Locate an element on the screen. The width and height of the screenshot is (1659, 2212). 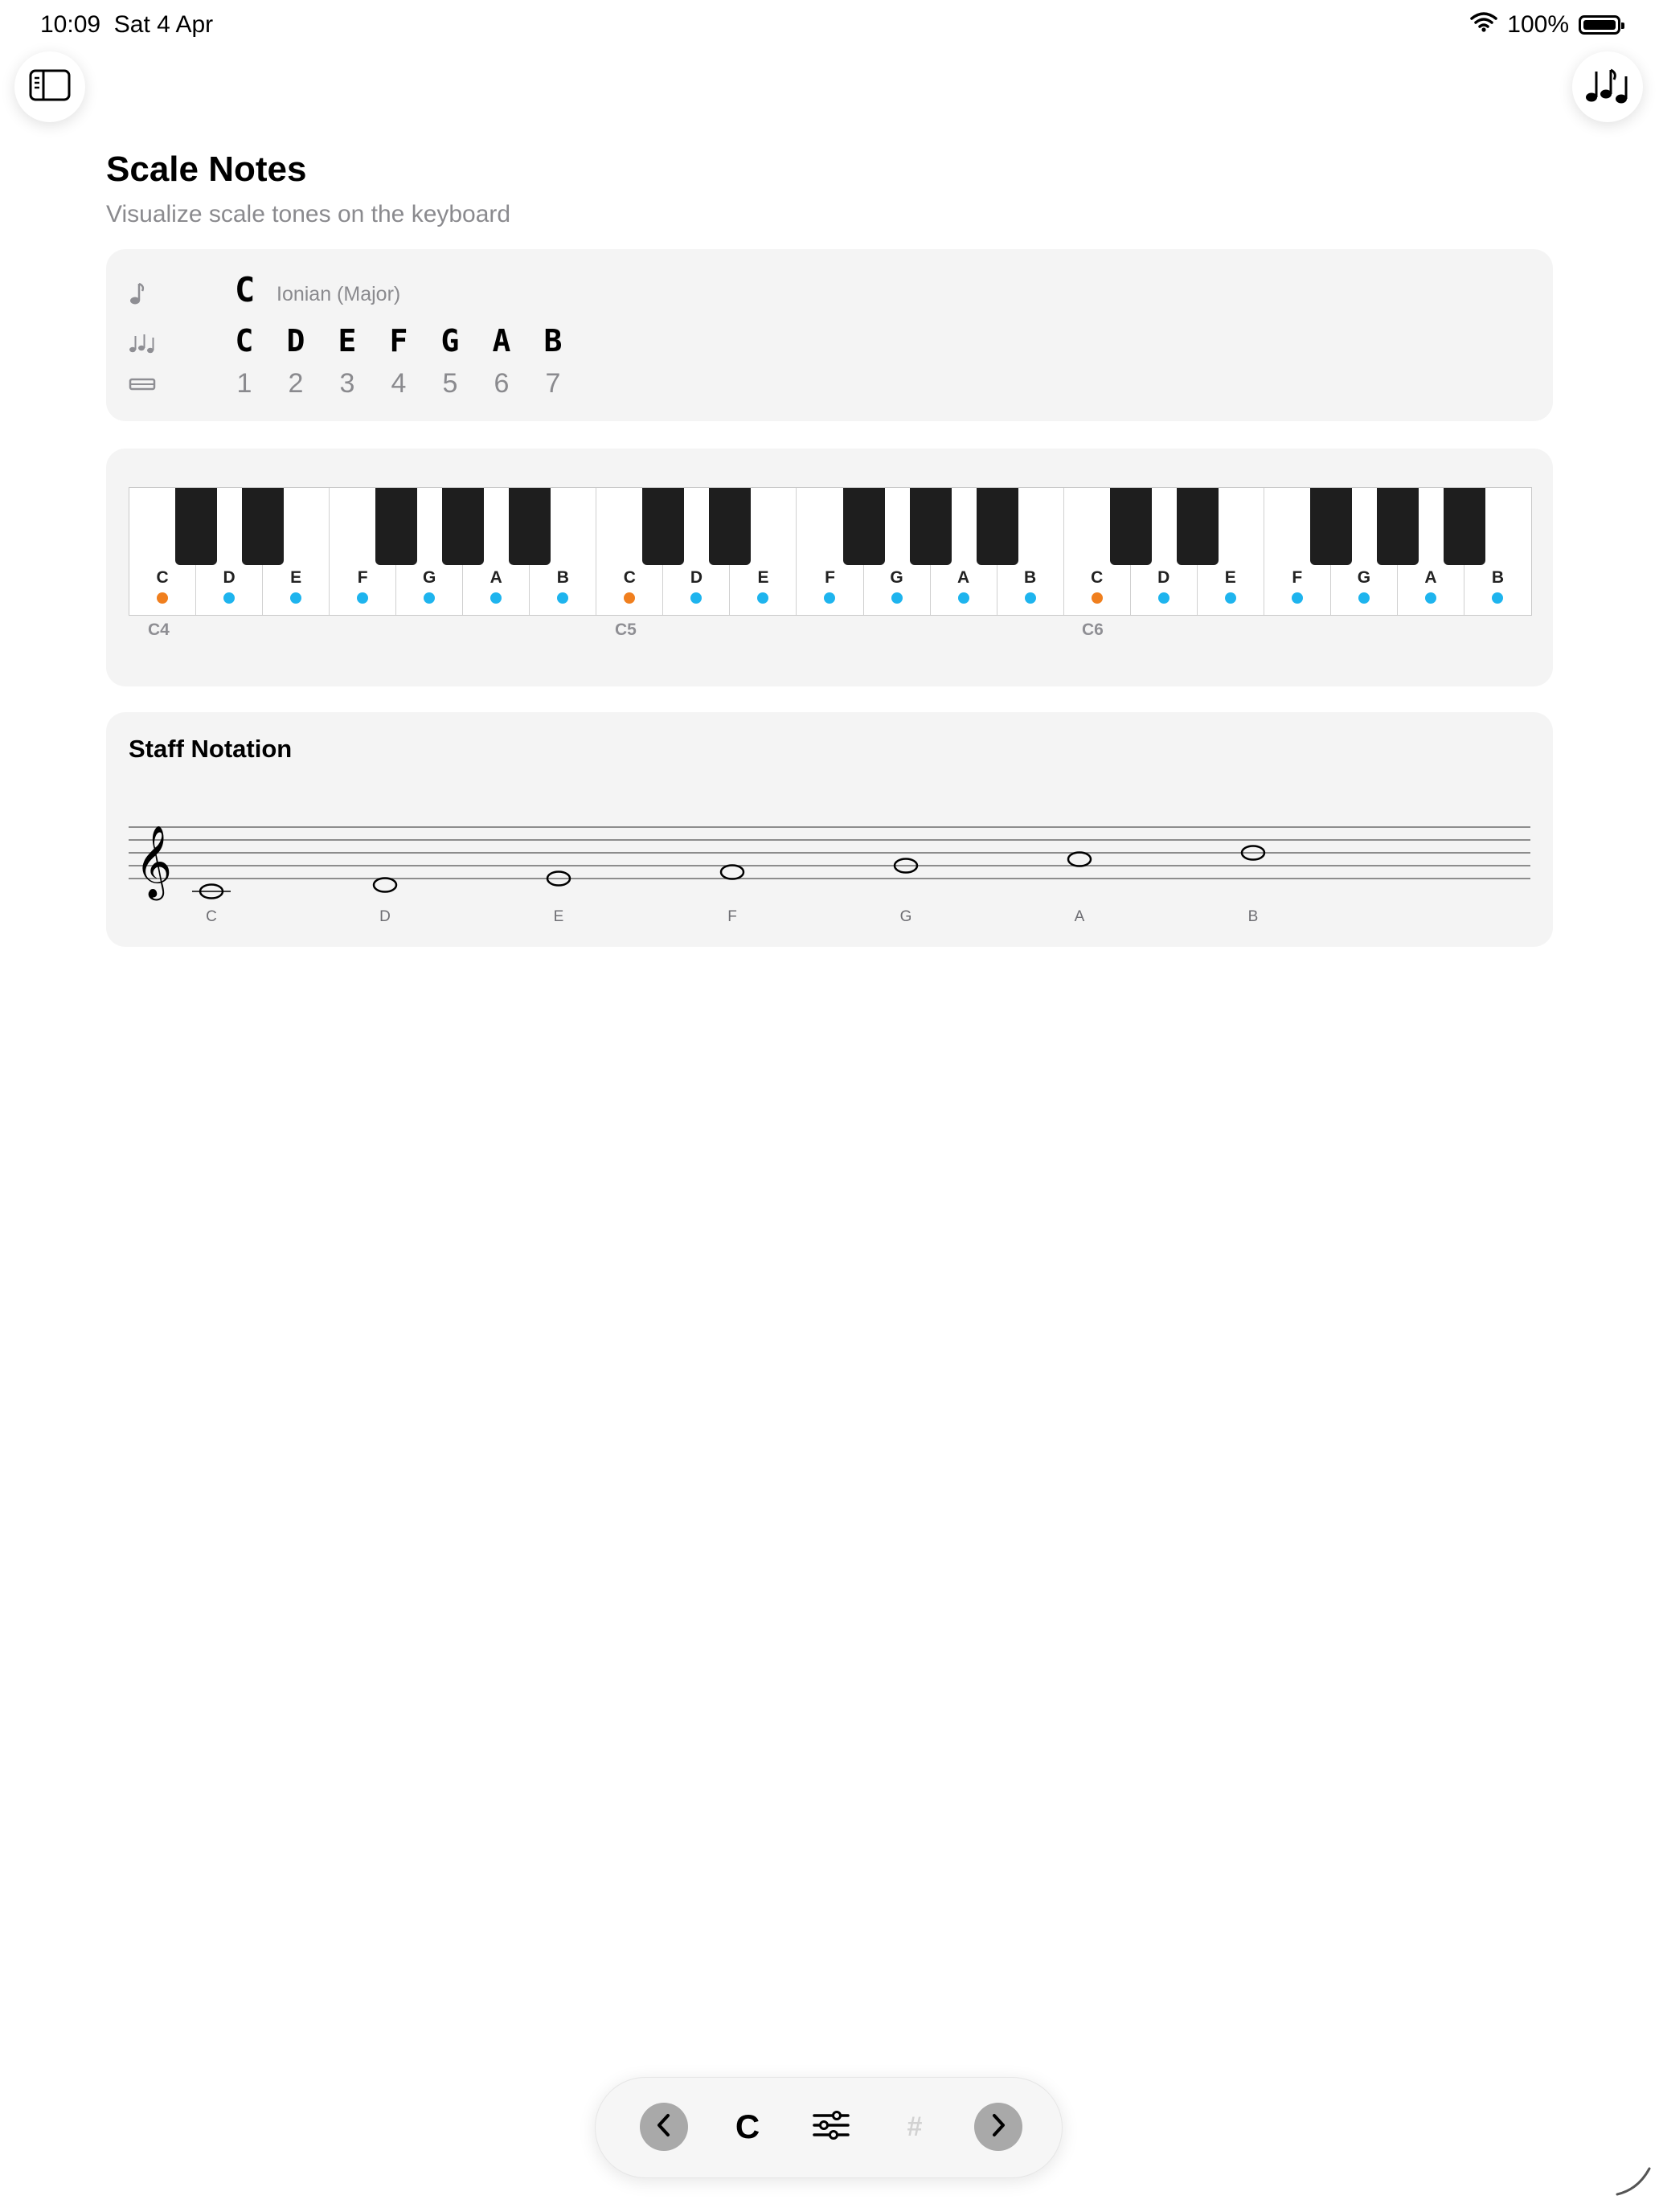
root-note: C is located at coordinates (245, 289).